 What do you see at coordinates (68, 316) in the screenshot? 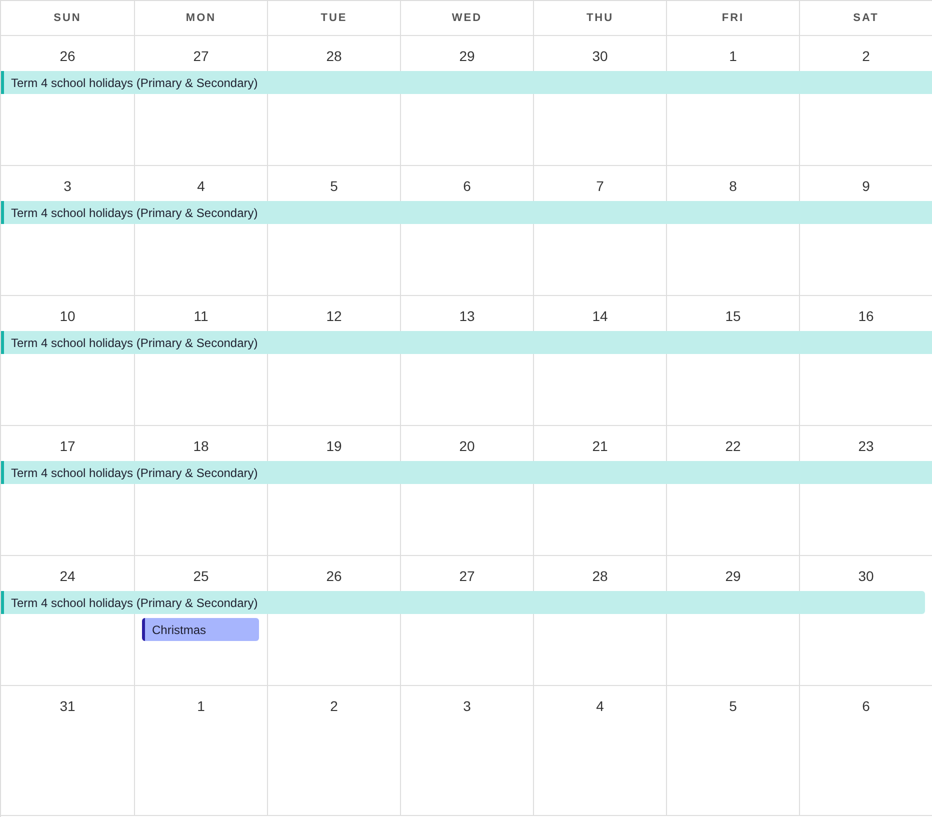
I see `date-number: 10` at bounding box center [68, 316].